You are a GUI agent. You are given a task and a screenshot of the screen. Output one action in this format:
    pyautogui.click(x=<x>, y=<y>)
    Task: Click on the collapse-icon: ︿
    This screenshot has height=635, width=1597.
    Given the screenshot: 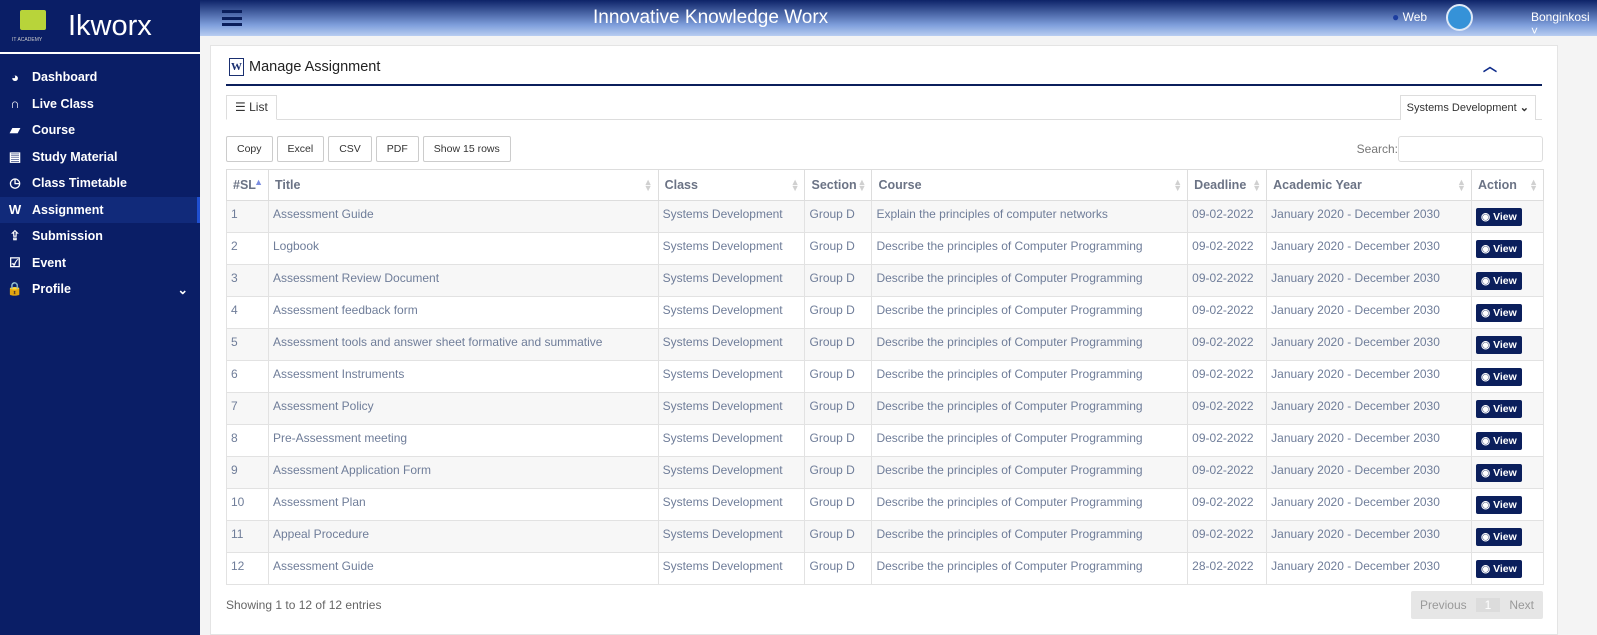 What is the action you would take?
    pyautogui.click(x=1490, y=66)
    